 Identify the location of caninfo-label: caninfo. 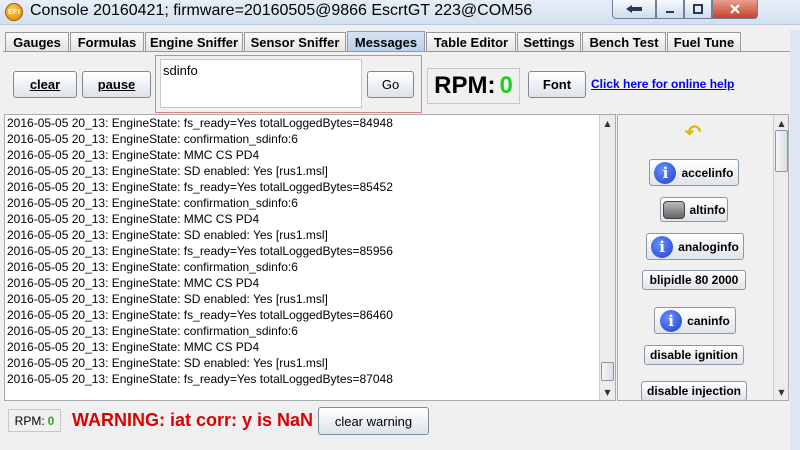
(708, 320).